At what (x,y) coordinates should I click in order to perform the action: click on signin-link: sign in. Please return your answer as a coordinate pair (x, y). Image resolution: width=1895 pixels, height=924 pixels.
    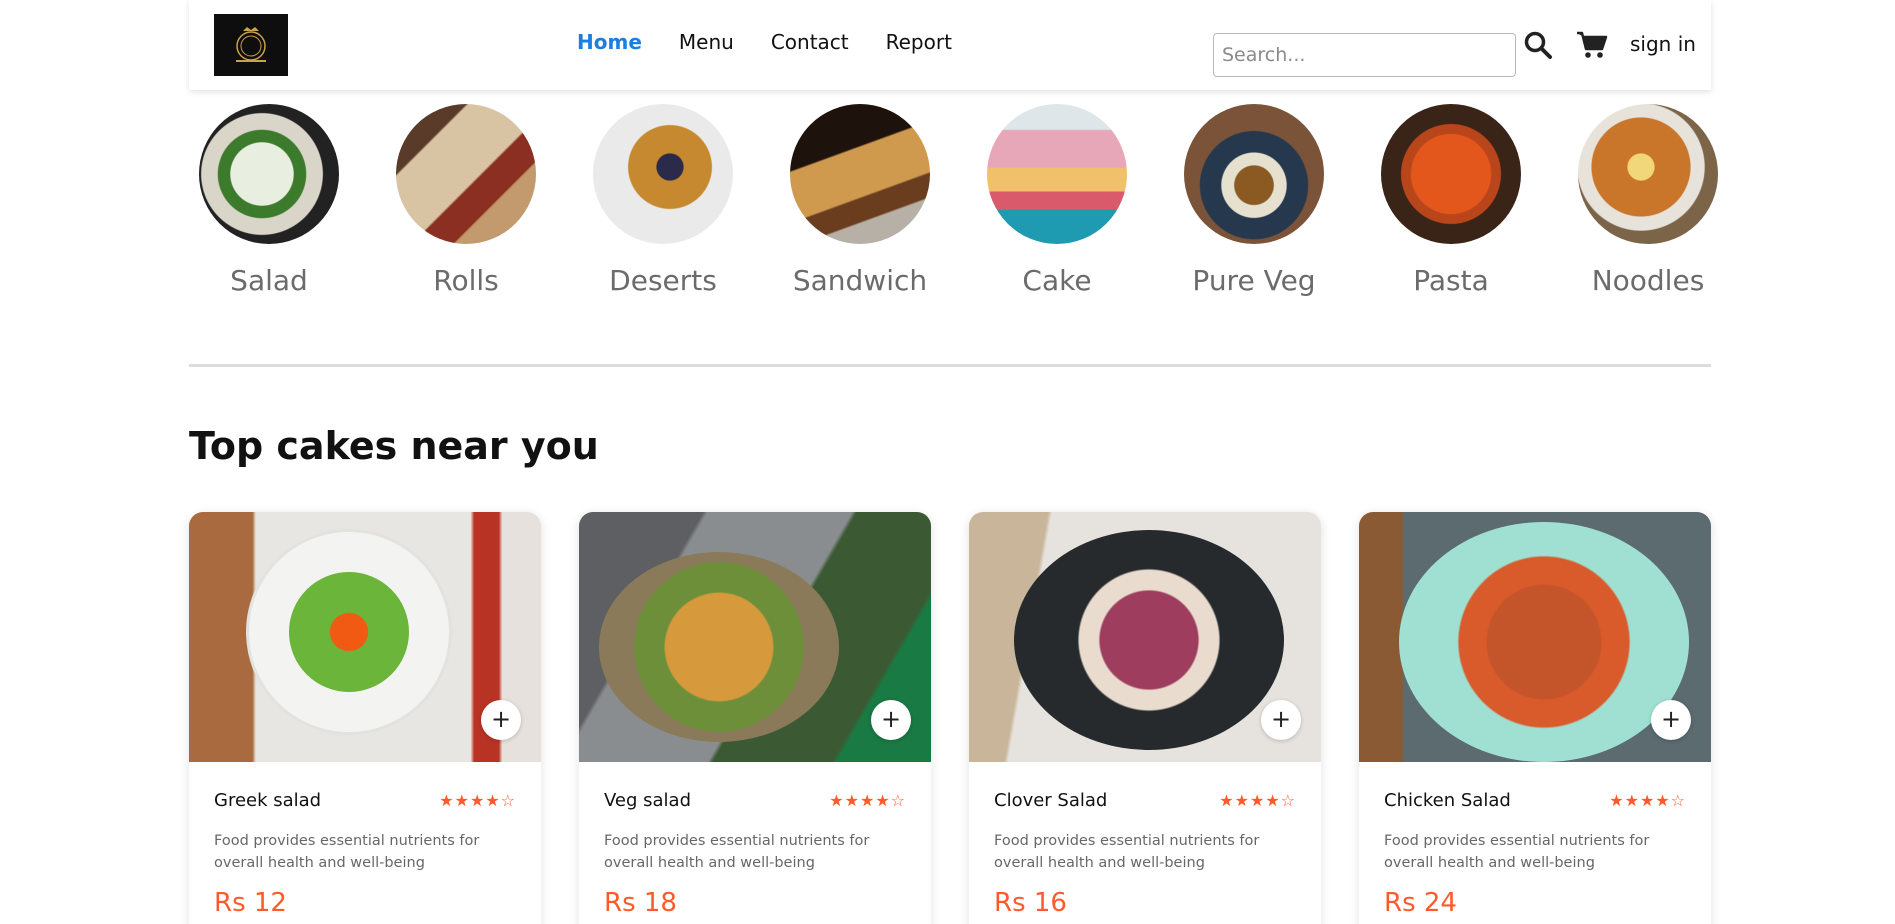
    Looking at the image, I should click on (1663, 44).